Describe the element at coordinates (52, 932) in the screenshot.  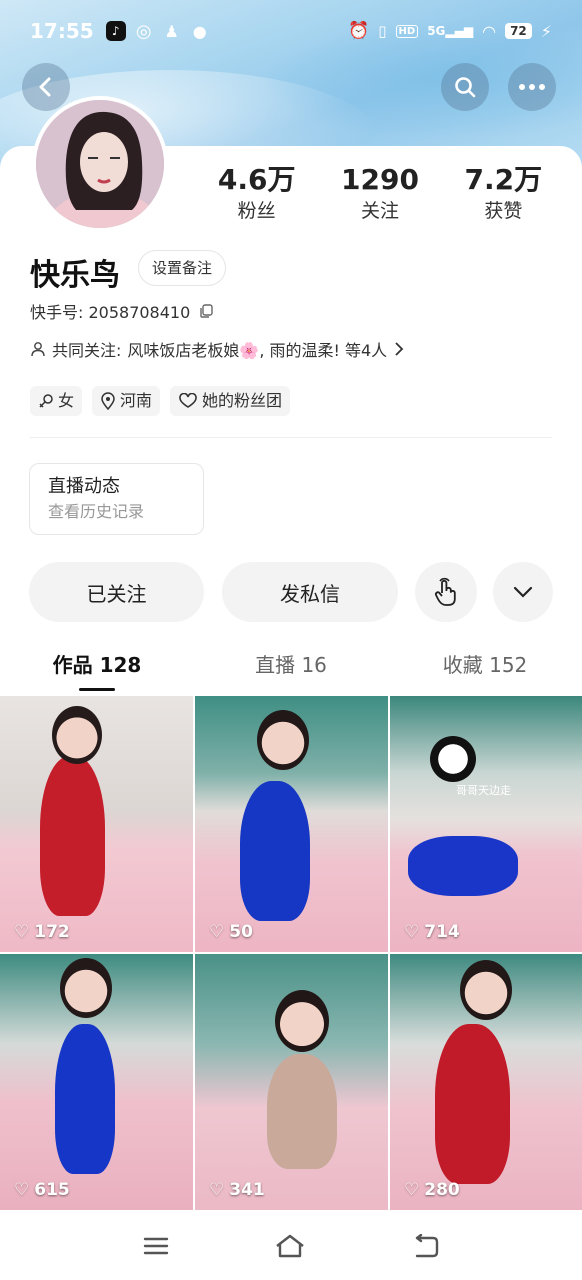
I see `video-likes-count: 172` at that location.